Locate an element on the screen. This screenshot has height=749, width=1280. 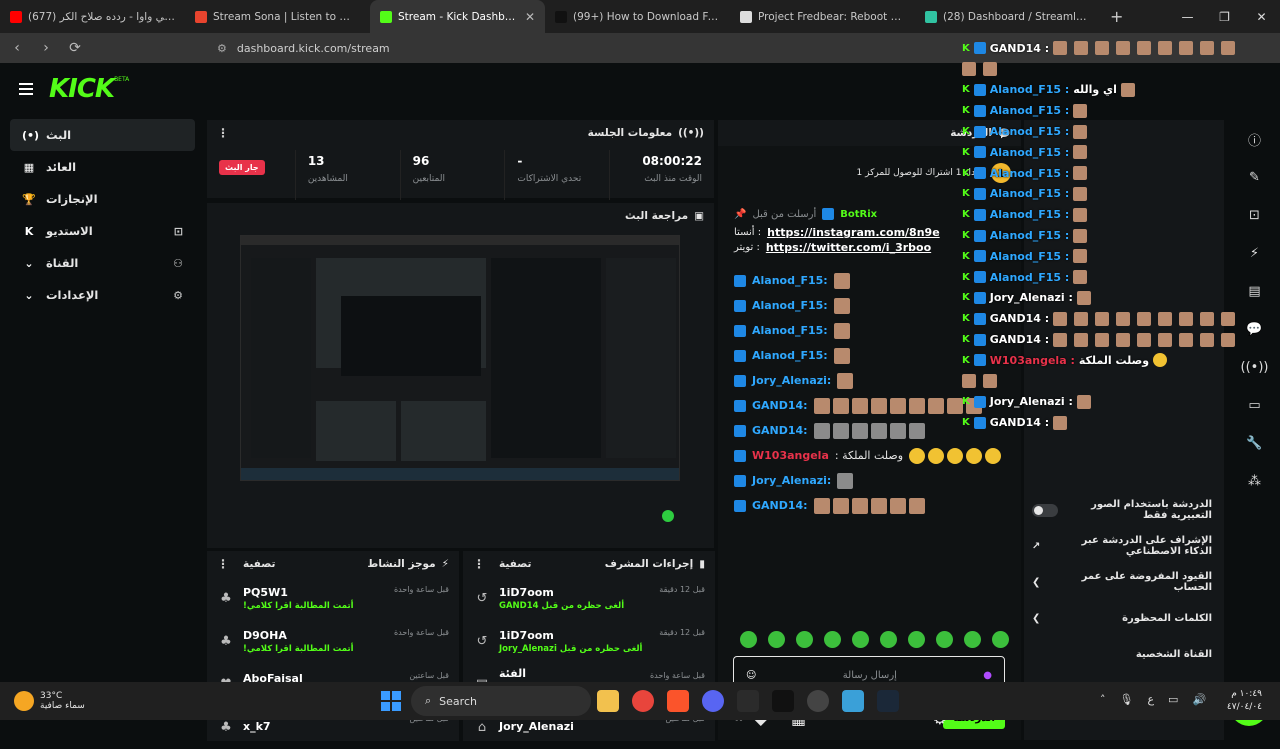
windows-start-icon is located at coordinates (391, 701).